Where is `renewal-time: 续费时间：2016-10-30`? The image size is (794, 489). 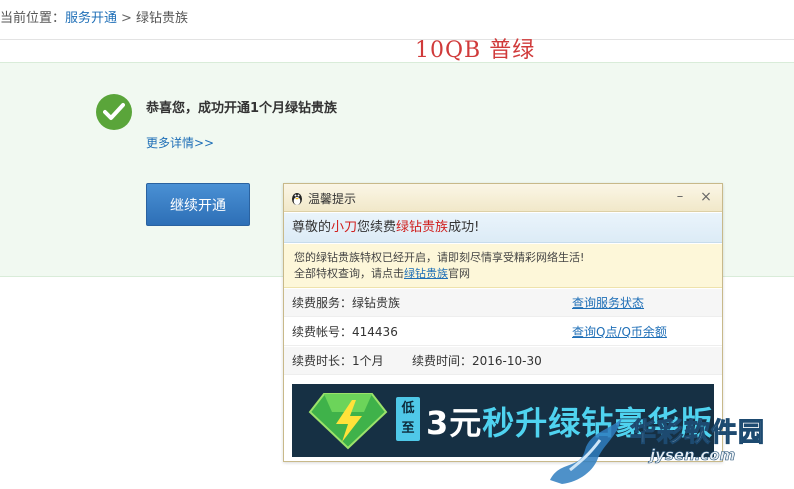 renewal-time: 续费时间：2016-10-30 is located at coordinates (477, 361).